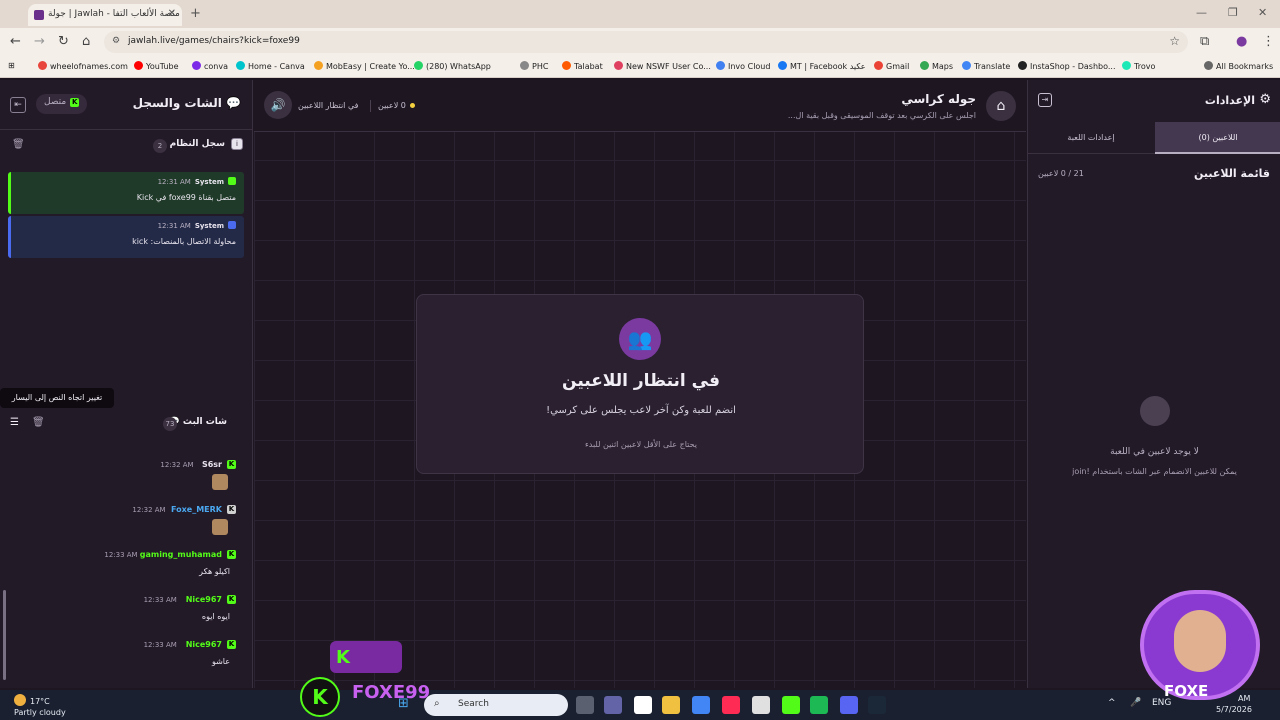 This screenshot has height=720, width=1280. Describe the element at coordinates (1238, 66) in the screenshot. I see `bookmark-item: All Bookmarks` at that location.